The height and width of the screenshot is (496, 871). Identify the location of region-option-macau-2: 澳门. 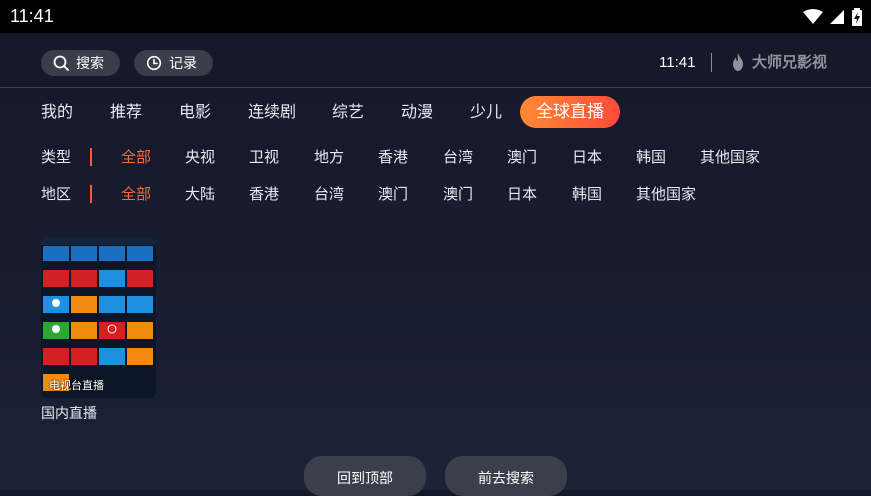
(458, 194).